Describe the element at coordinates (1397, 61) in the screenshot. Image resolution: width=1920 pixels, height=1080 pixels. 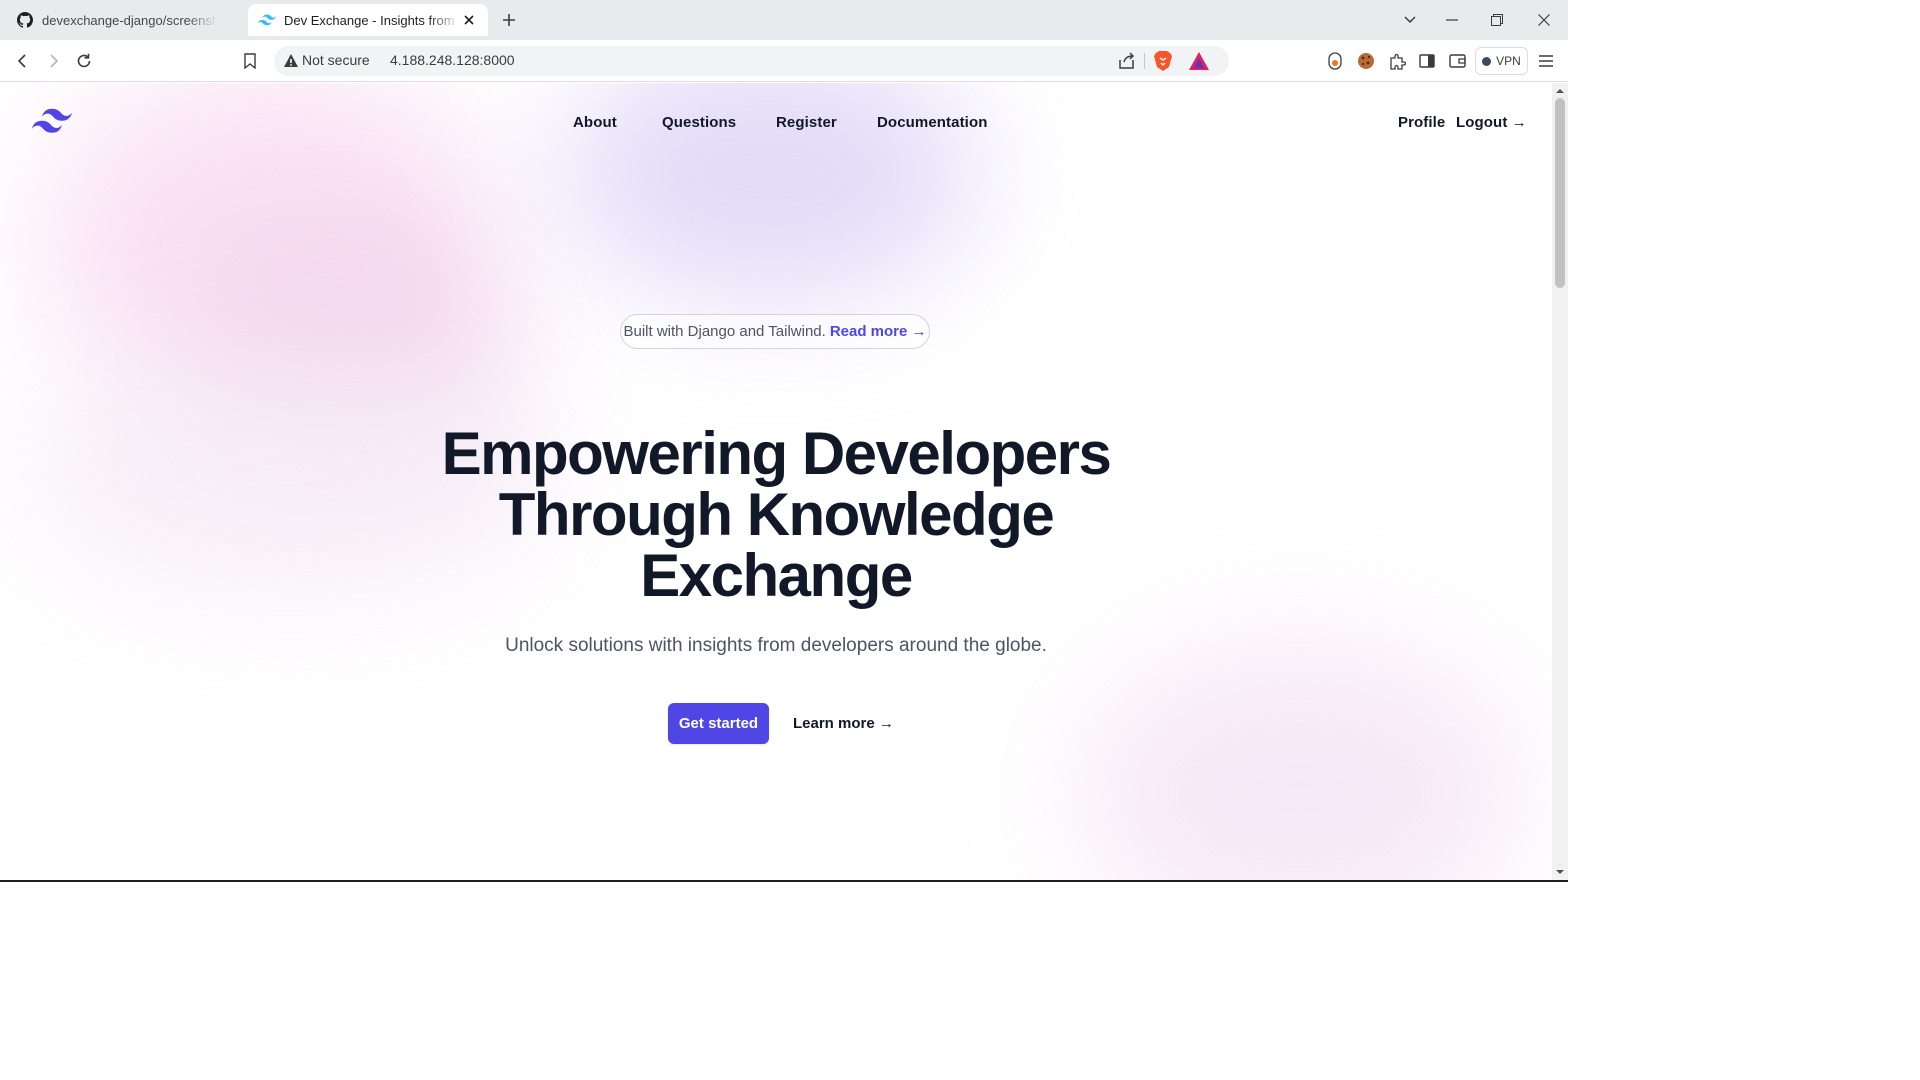
I see `extensions-puzzle-icon` at that location.